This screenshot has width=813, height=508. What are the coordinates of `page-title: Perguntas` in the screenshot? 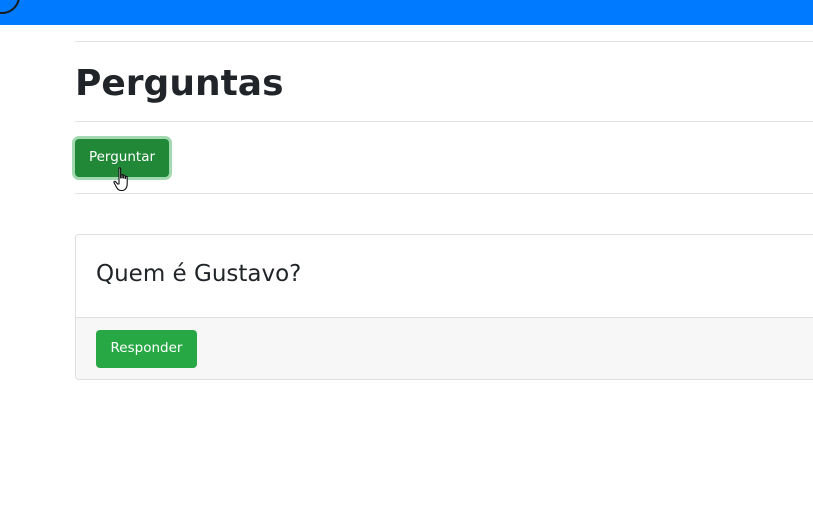 It's located at (179, 83).